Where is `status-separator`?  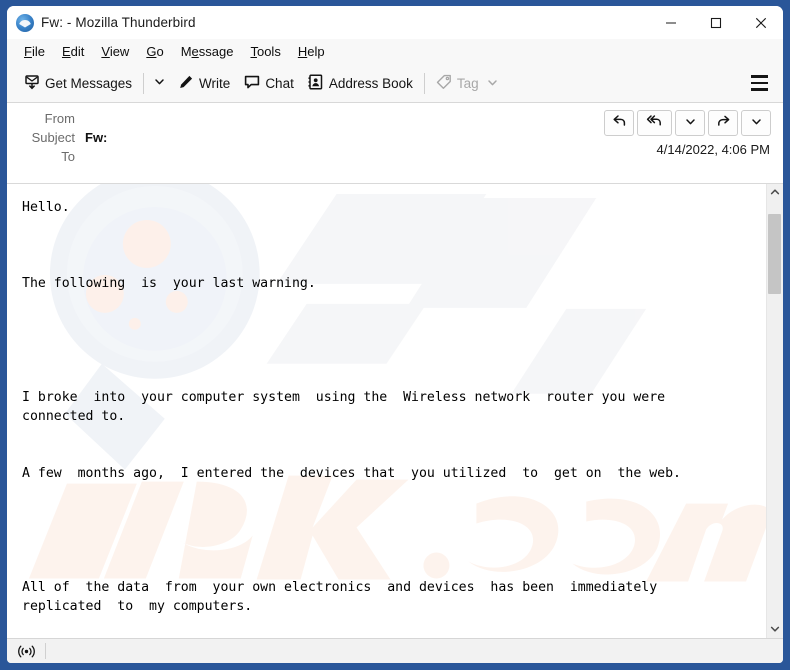 status-separator is located at coordinates (45, 651).